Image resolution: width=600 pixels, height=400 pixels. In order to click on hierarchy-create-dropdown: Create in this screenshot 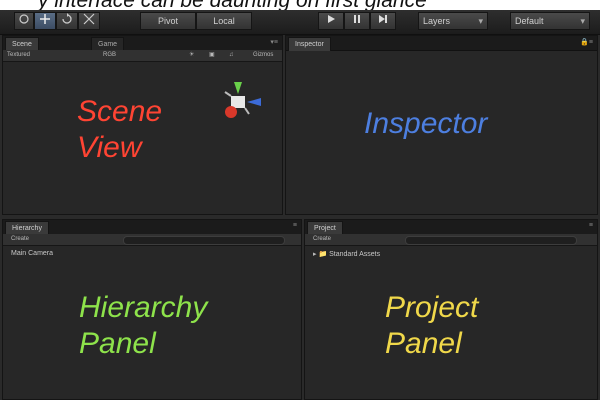, I will do `click(20, 239)`.